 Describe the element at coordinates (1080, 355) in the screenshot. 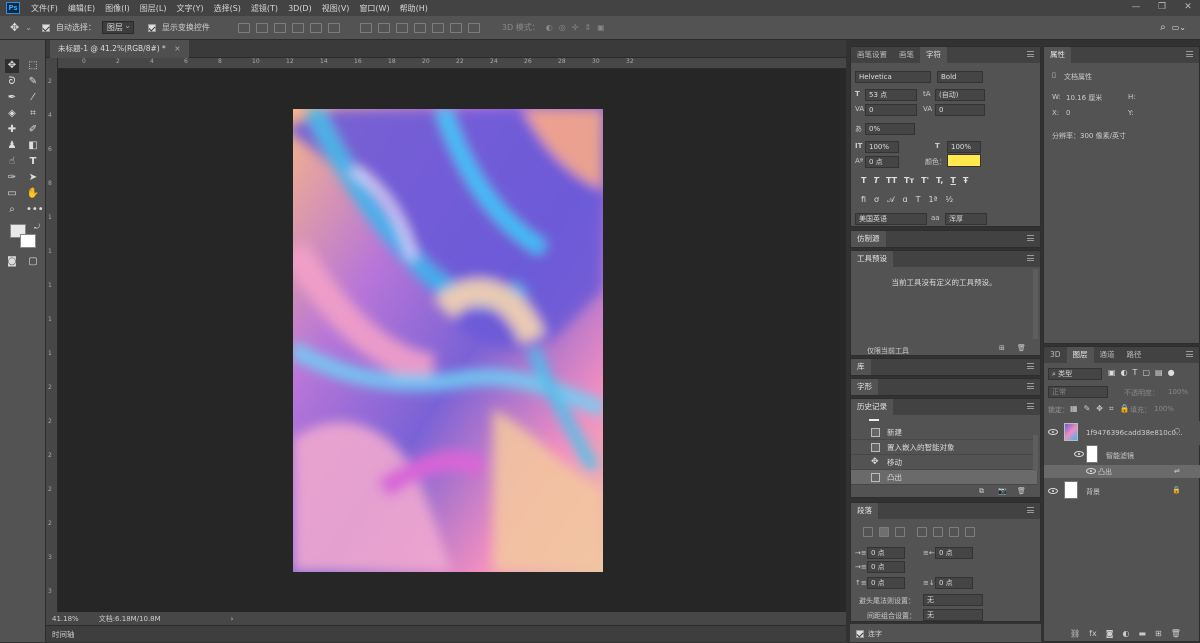

I see `tab-layers: 图层` at that location.